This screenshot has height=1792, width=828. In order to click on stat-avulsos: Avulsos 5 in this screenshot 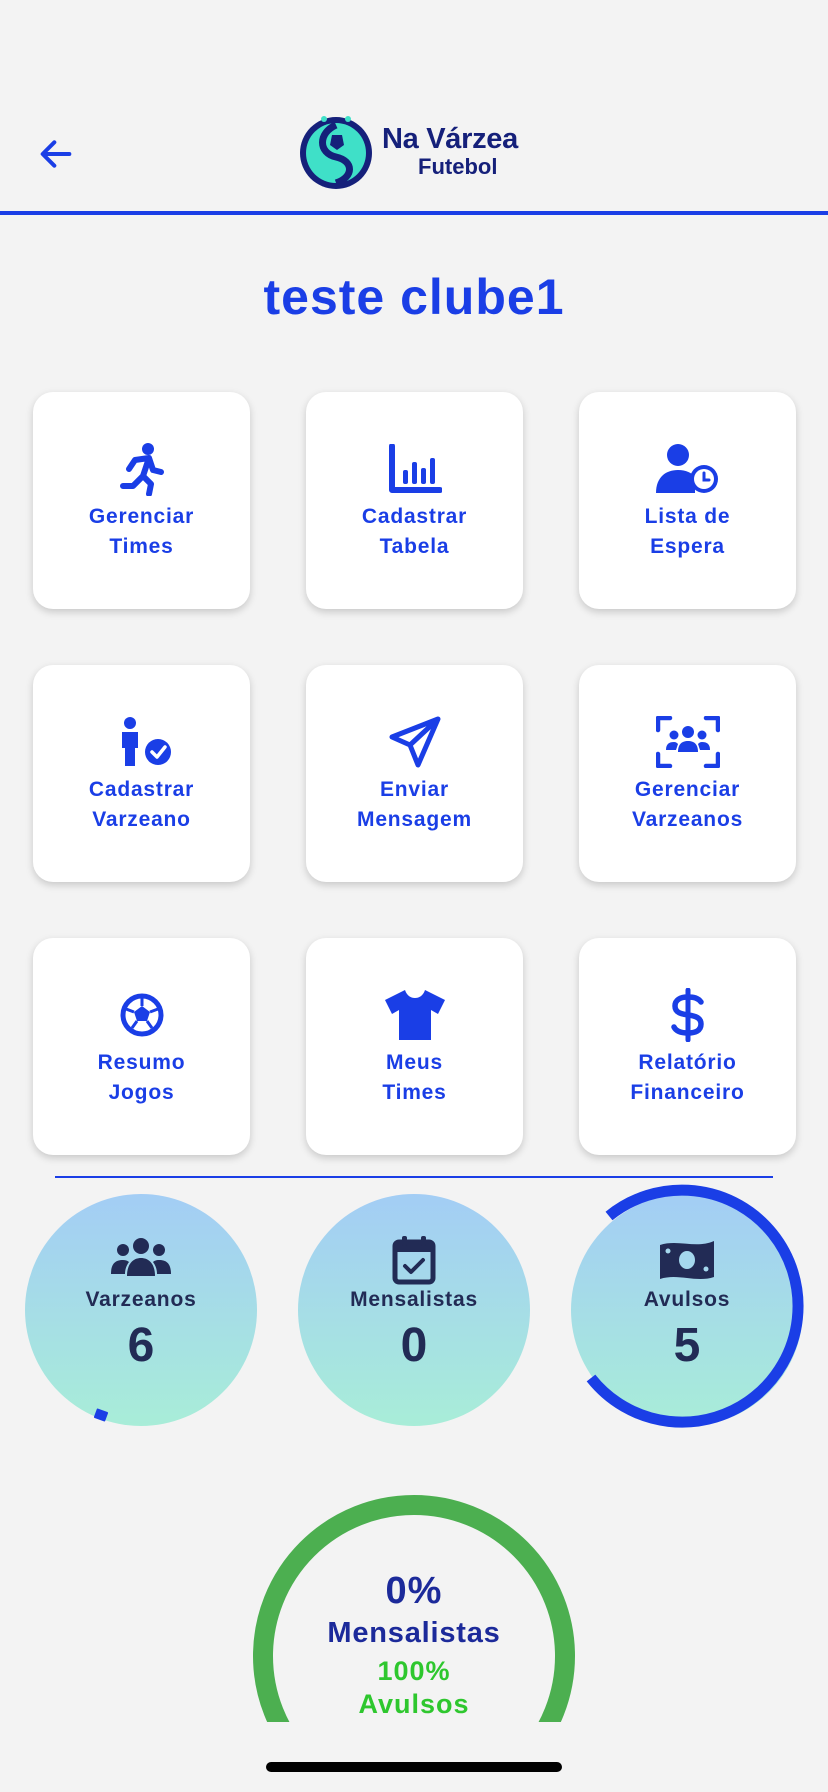, I will do `click(687, 1310)`.